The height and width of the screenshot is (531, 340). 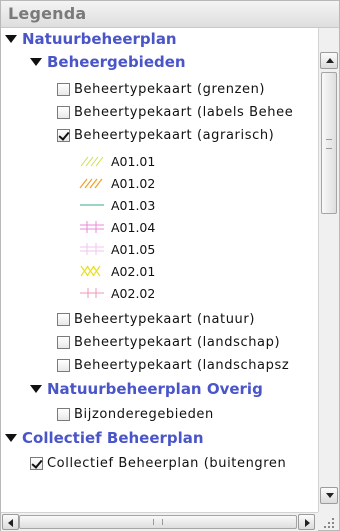 What do you see at coordinates (133, 249) in the screenshot?
I see `legend-label: A01.05` at bounding box center [133, 249].